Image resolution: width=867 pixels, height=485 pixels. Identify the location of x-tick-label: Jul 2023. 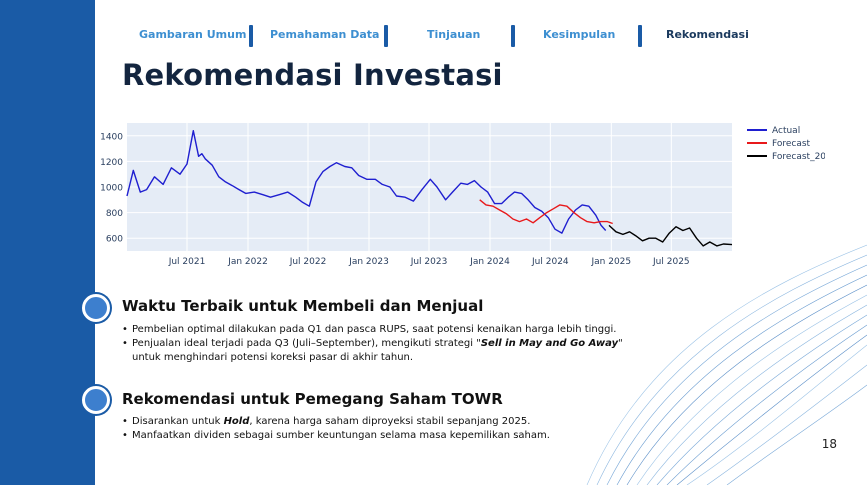
(429, 261).